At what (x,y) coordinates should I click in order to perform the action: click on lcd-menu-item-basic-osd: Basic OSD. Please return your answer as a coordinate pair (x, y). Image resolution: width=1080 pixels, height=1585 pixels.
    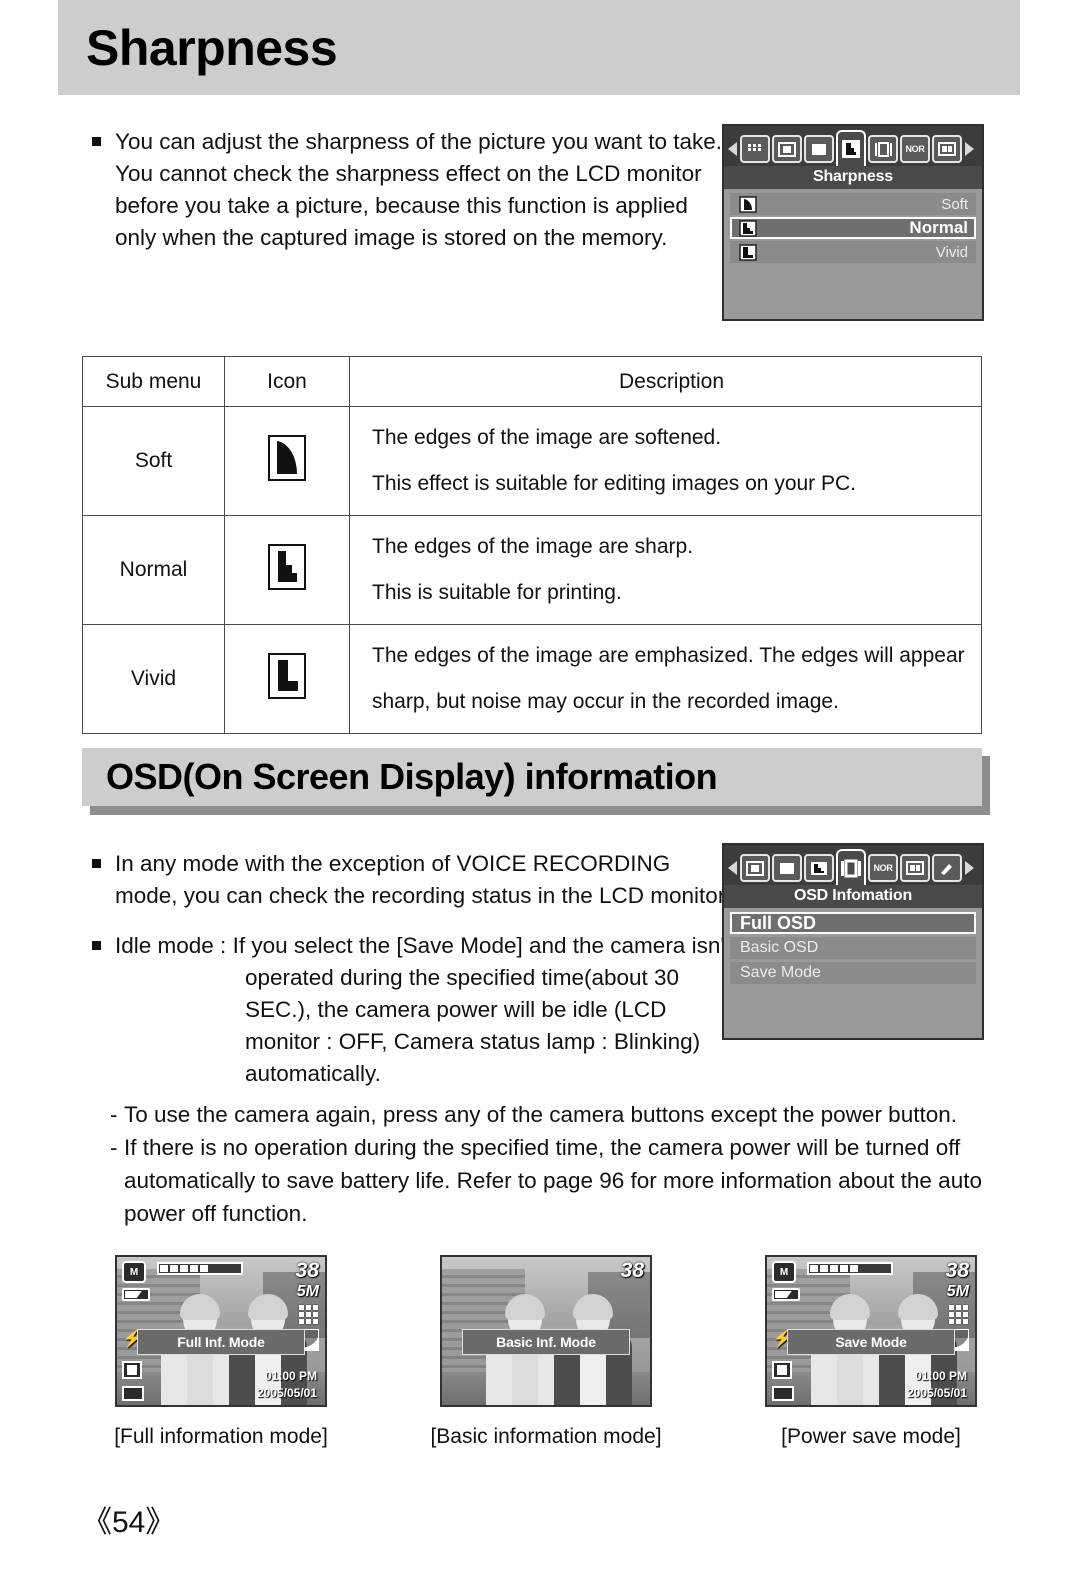
    Looking at the image, I should click on (853, 948).